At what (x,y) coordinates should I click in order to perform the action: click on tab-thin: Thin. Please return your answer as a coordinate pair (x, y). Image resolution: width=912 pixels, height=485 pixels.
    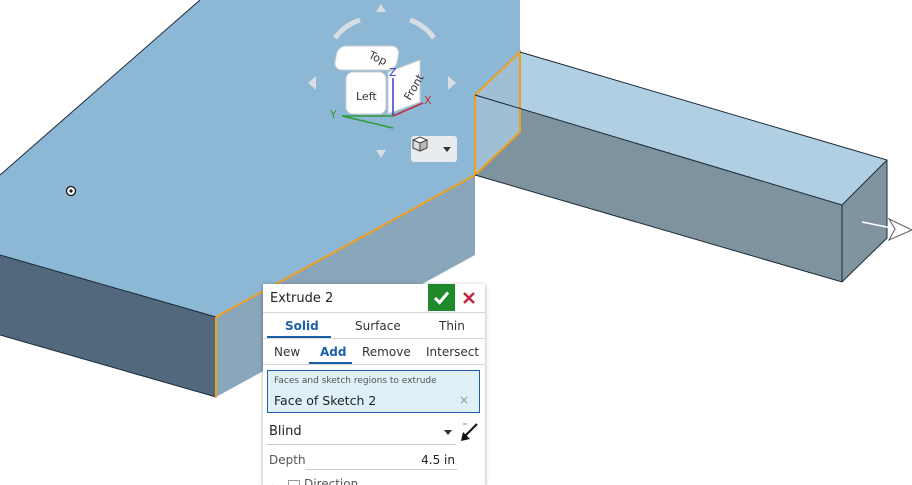
    Looking at the image, I should click on (452, 326).